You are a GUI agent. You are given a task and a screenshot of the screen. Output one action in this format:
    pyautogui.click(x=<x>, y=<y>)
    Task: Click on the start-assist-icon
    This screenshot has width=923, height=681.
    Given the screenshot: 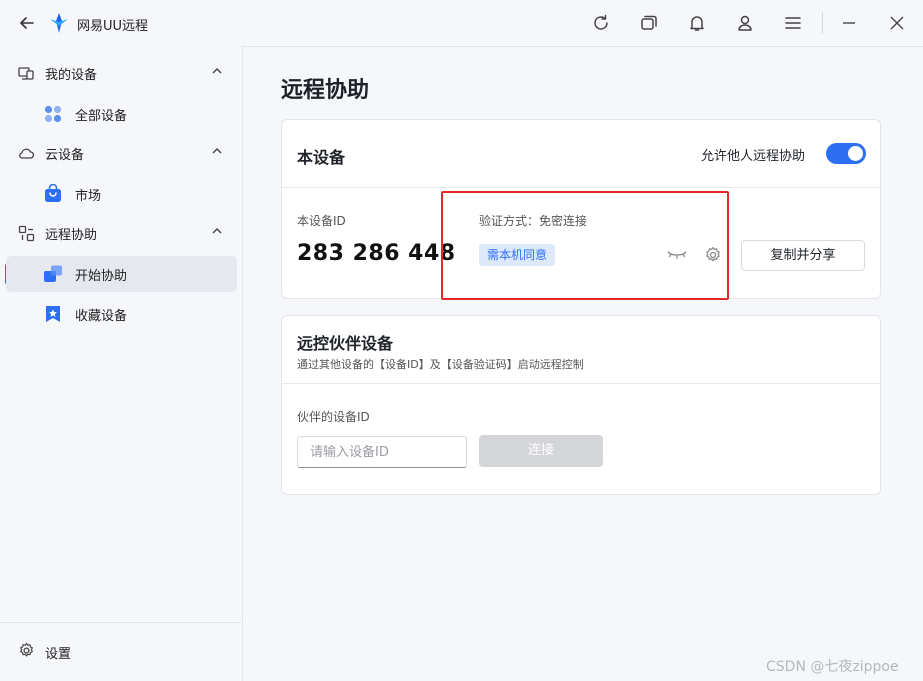 What is the action you would take?
    pyautogui.click(x=53, y=274)
    